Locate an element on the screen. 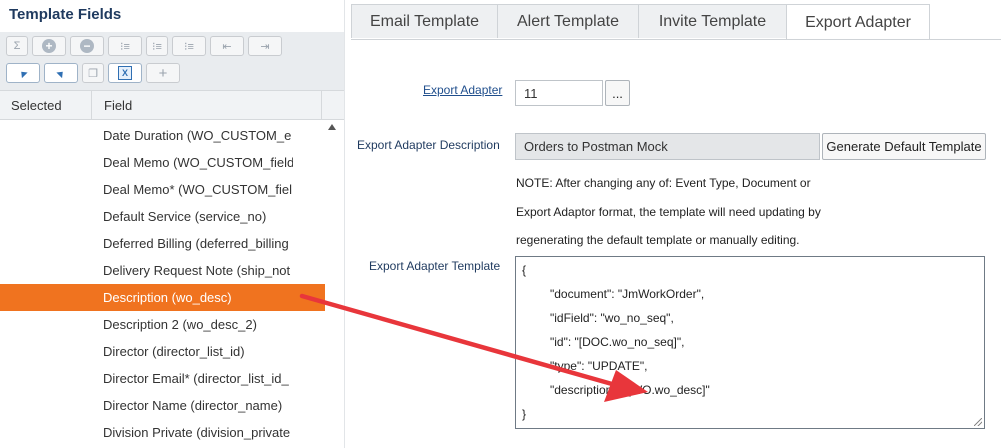 The height and width of the screenshot is (448, 1001). plus-icon: + is located at coordinates (163, 73).